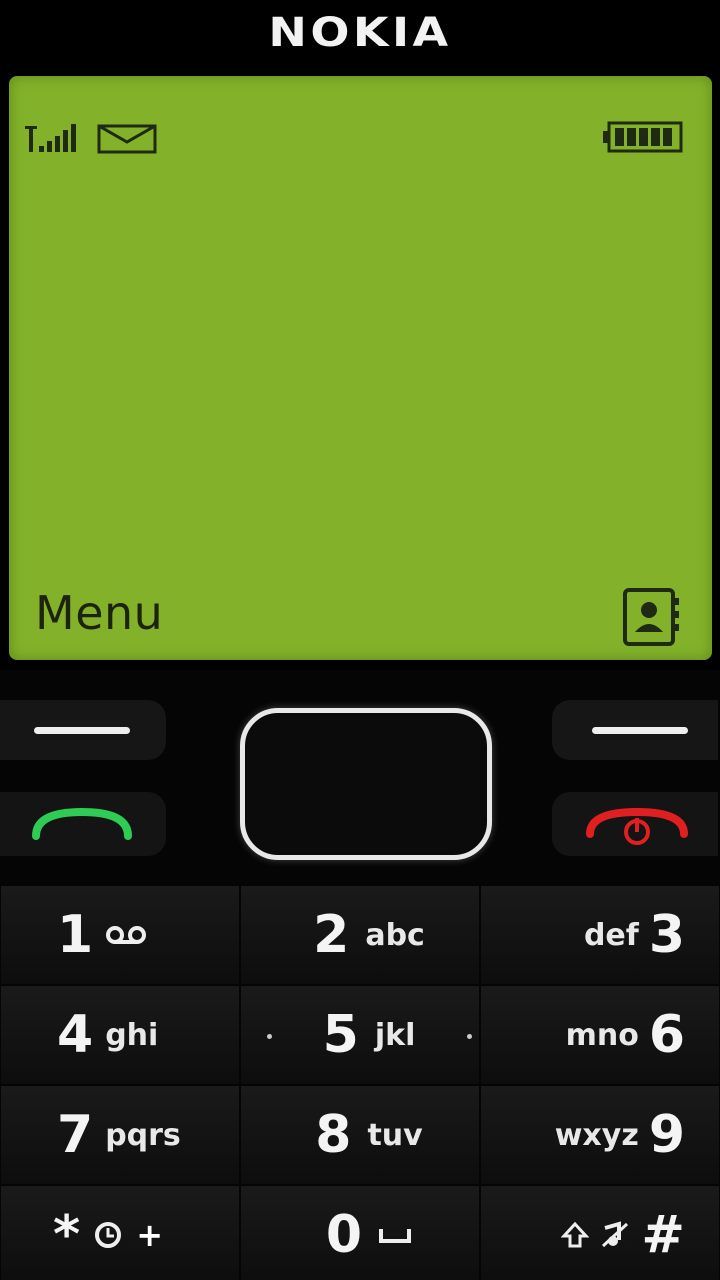 Image resolution: width=720 pixels, height=1280 pixels. I want to click on silent-mode-icon, so click(615, 1234).